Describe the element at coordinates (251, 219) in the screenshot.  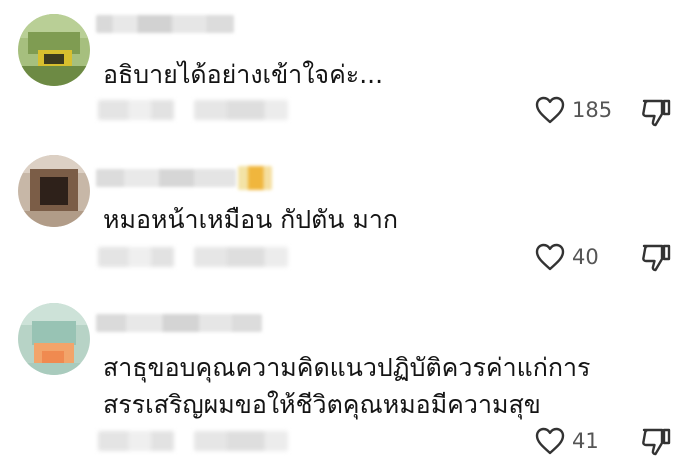
I see `comment-text: หมอหน้าเหมือน กัปตัน มาก` at that location.